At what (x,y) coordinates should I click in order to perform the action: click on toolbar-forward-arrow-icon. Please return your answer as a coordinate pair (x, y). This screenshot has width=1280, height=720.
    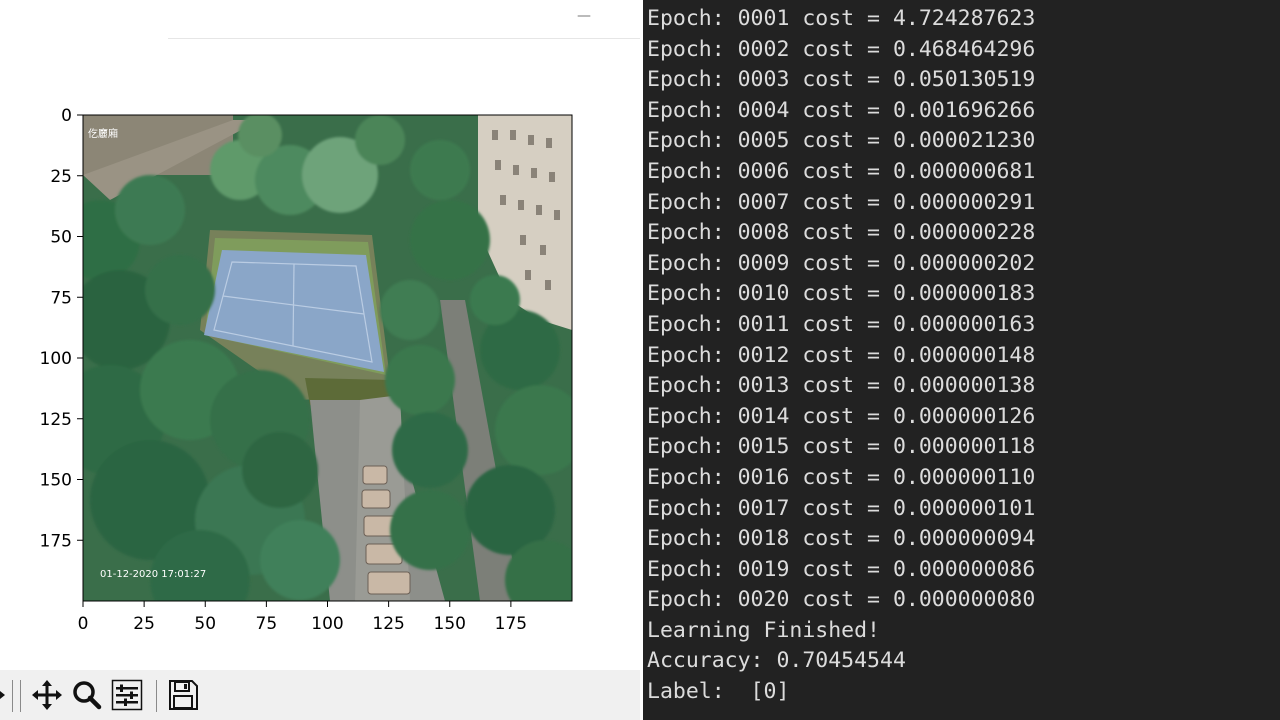
    Looking at the image, I should click on (3, 695).